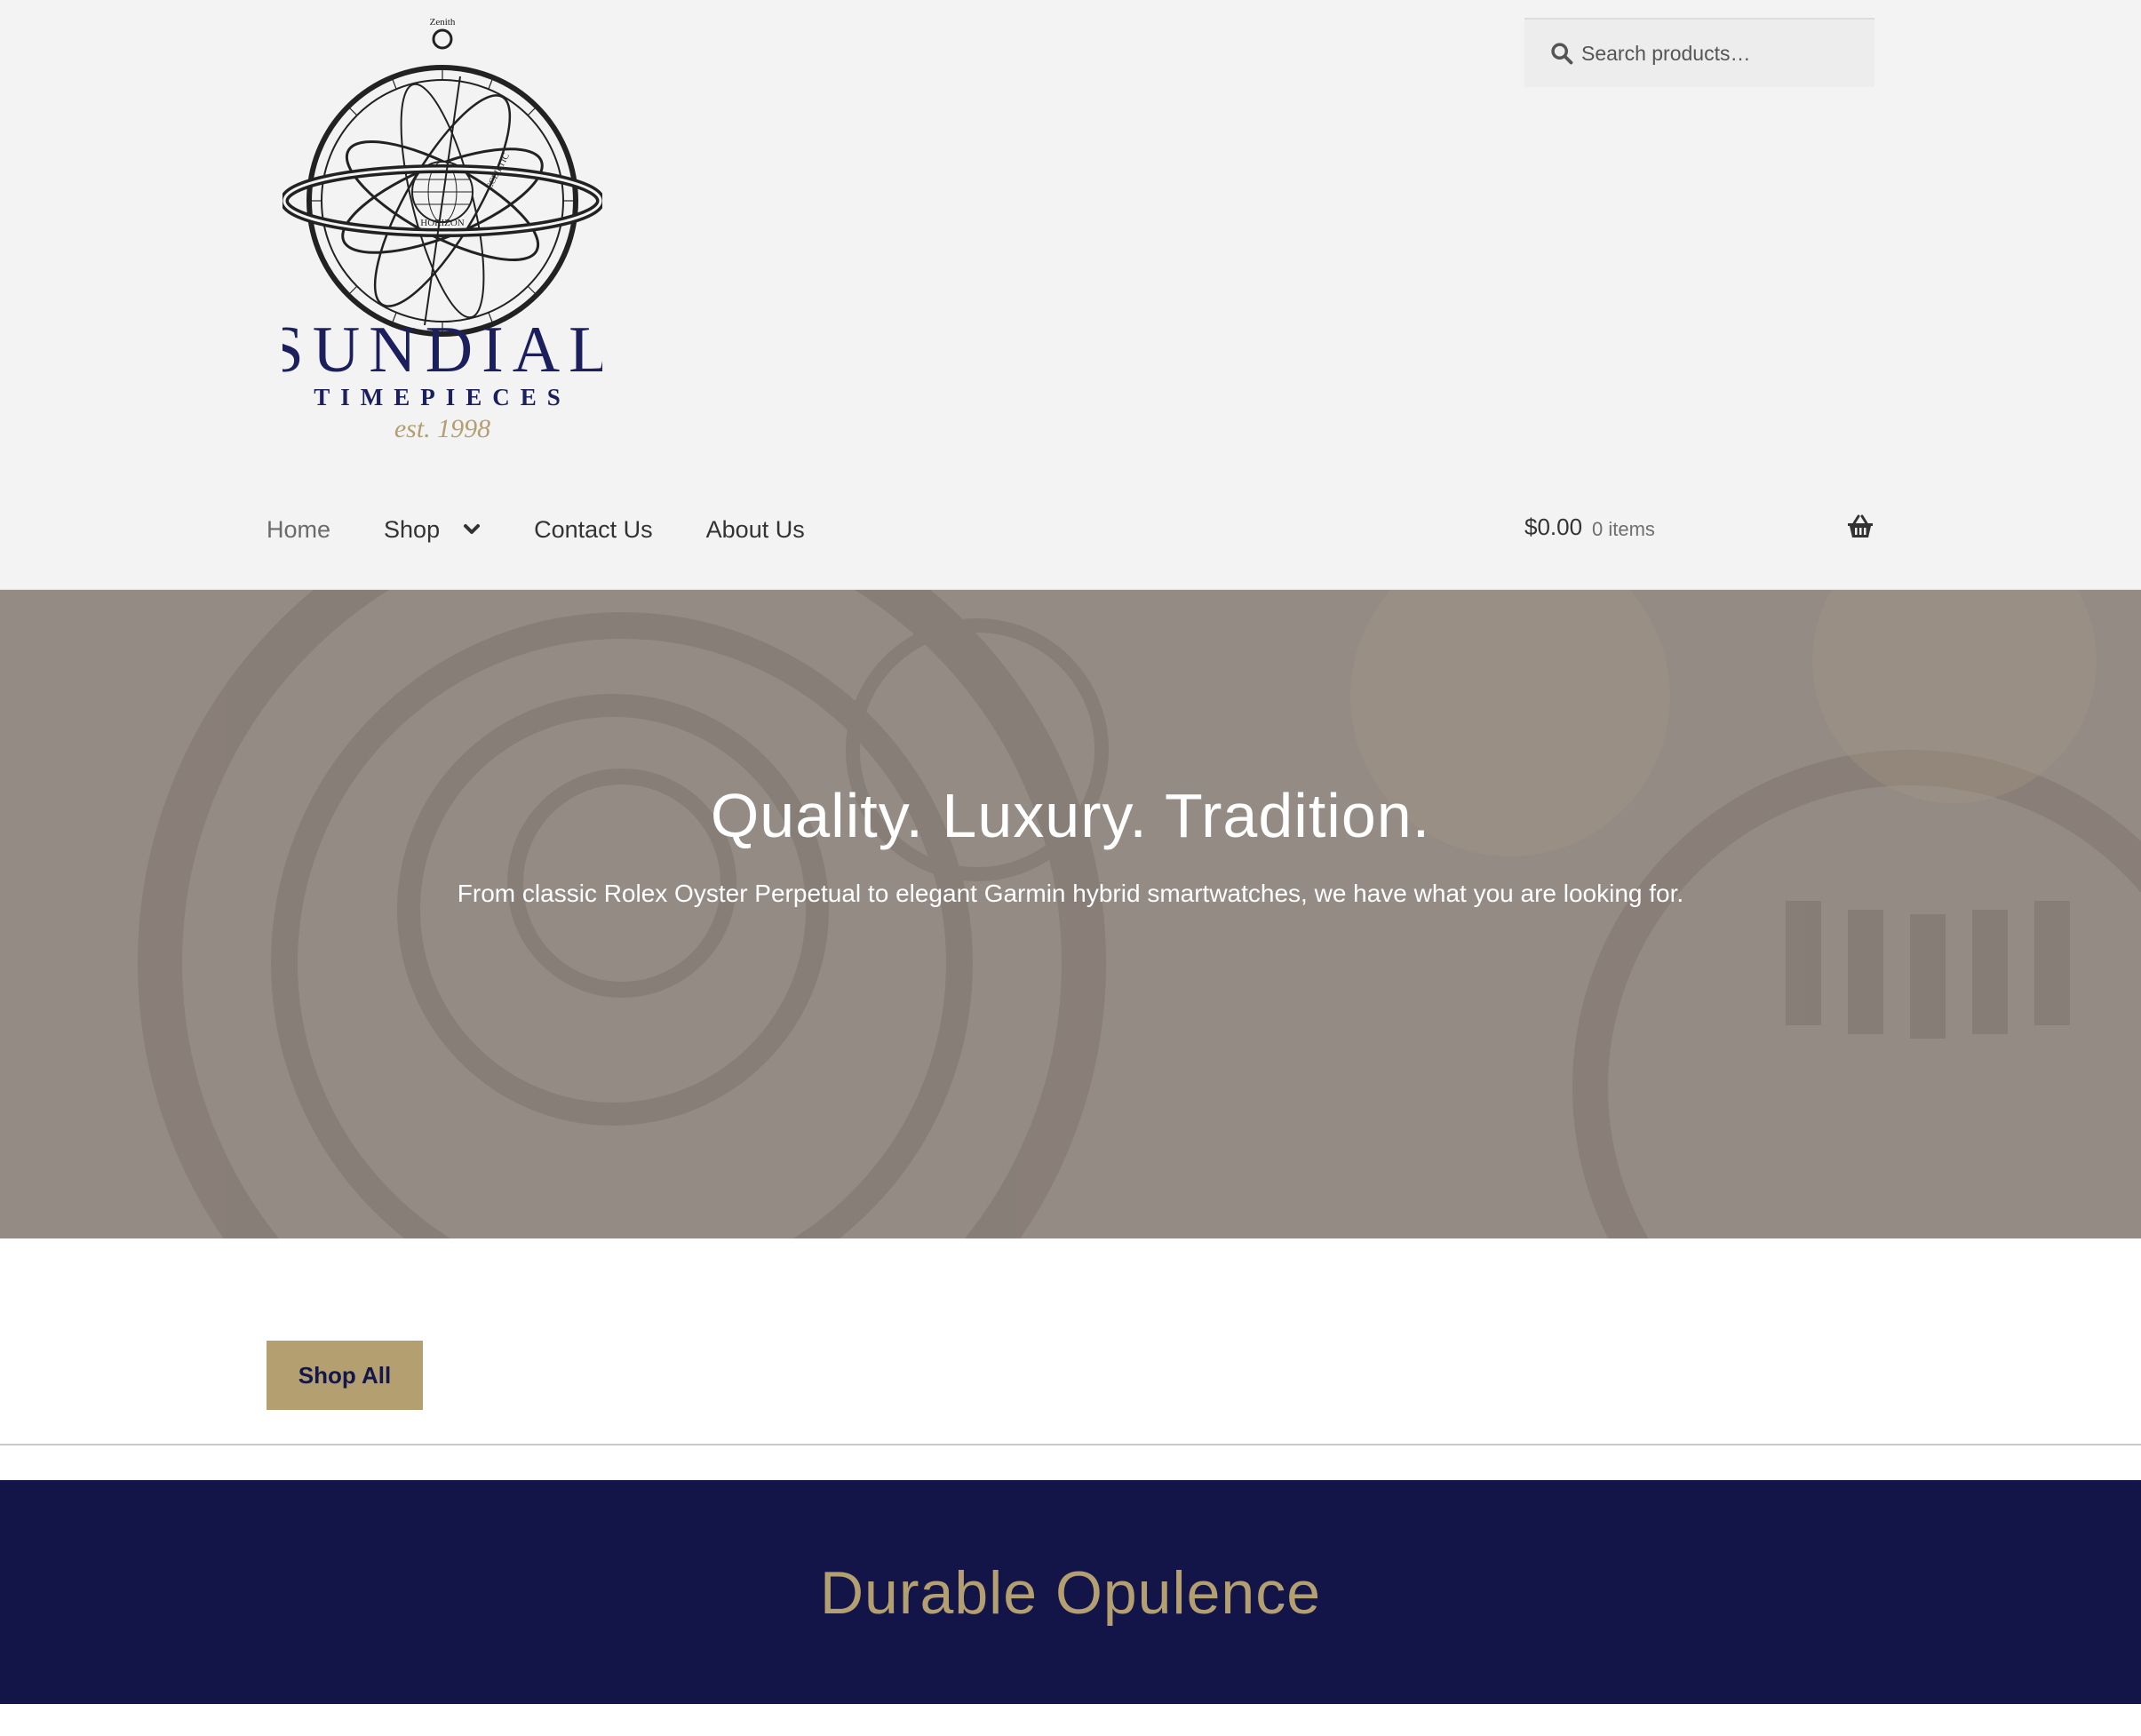 The width and height of the screenshot is (2141, 1736). I want to click on svg-text: SUNDIAL, so click(442, 350).